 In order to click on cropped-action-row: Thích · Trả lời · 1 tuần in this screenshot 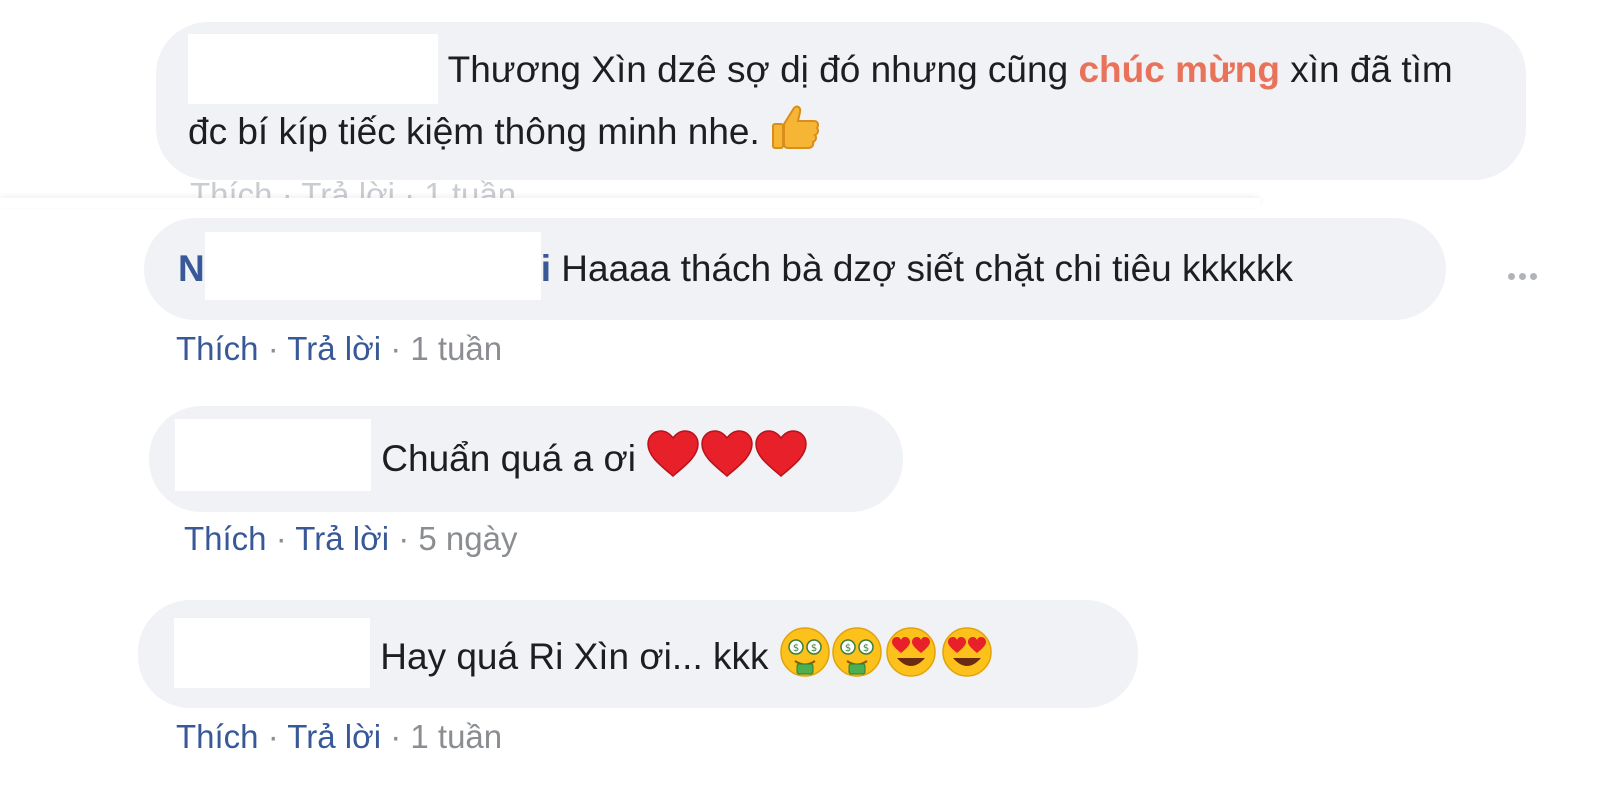, I will do `click(353, 194)`.